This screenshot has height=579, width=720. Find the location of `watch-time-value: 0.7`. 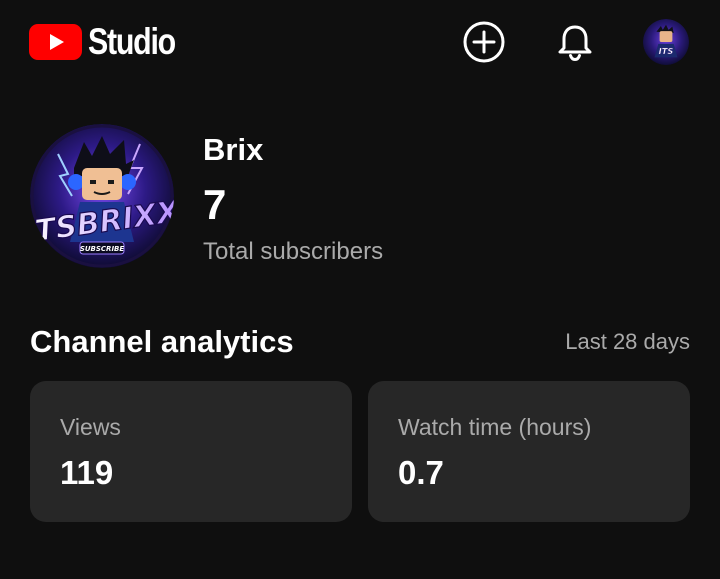

watch-time-value: 0.7 is located at coordinates (421, 472).